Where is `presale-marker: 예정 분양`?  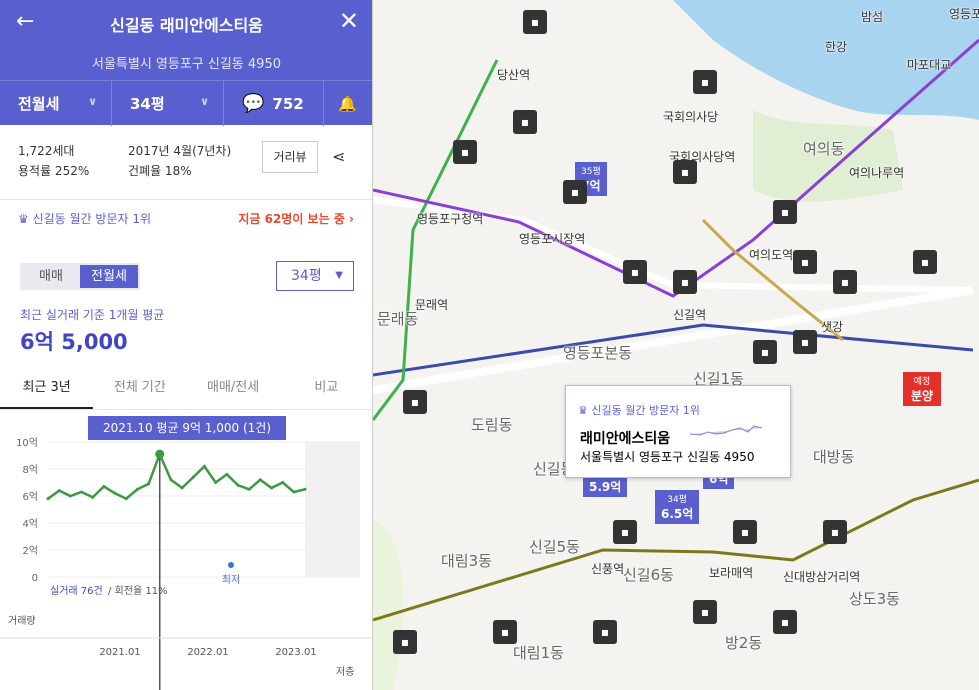 presale-marker: 예정 분양 is located at coordinates (922, 389).